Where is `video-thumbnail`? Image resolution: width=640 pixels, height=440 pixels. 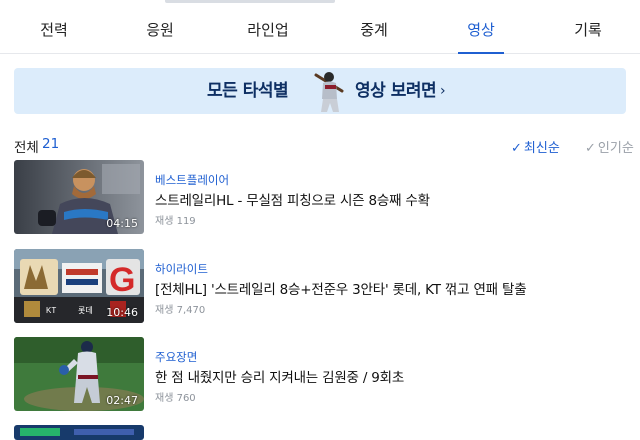
video-thumbnail is located at coordinates (79, 432).